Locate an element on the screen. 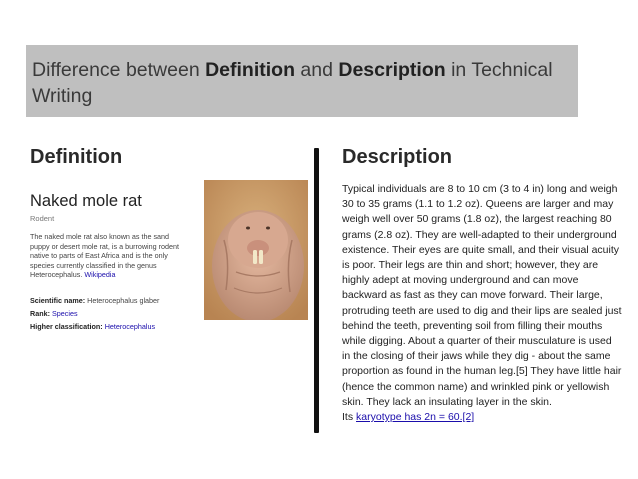 Image resolution: width=638 pixels, height=479 pixels. wikipedia-link: Wikipedia is located at coordinates (99, 274).